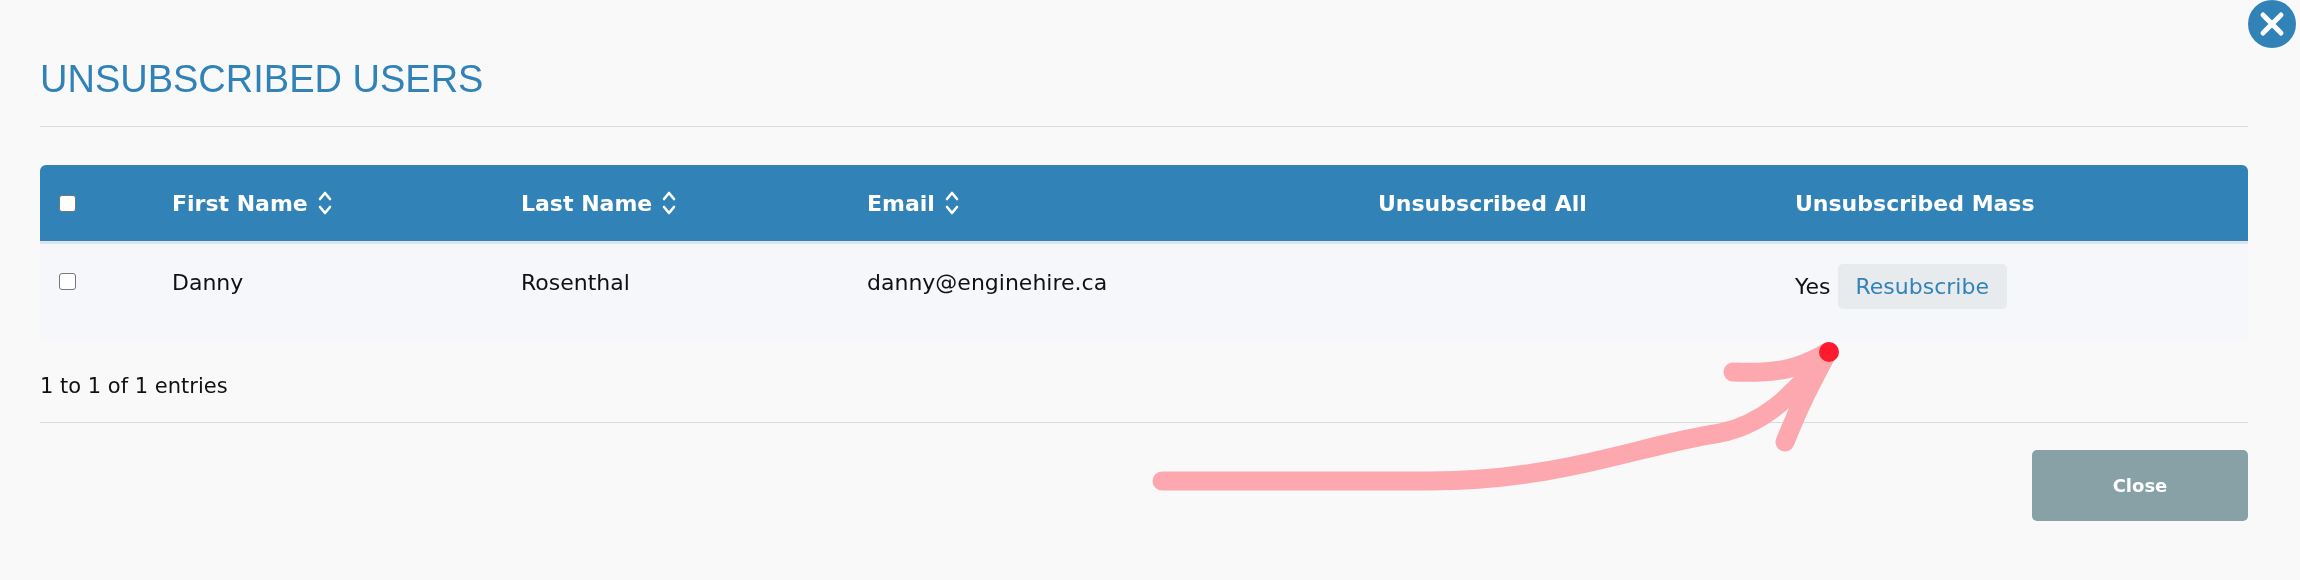  Describe the element at coordinates (240, 203) in the screenshot. I see `column-header: First Name` at that location.